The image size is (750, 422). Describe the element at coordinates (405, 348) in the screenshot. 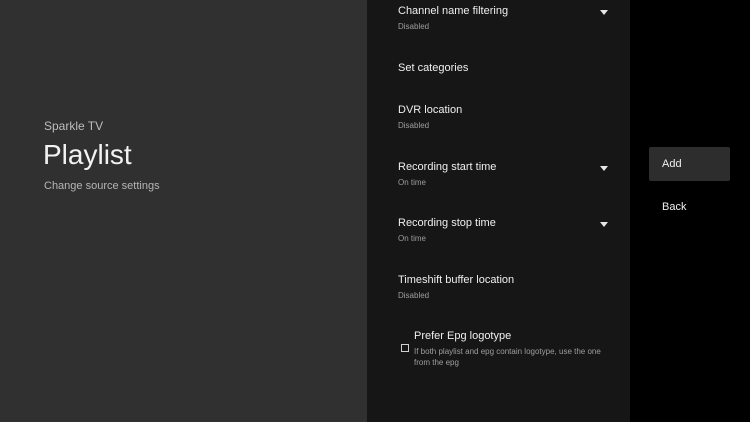

I see `checkbox` at that location.